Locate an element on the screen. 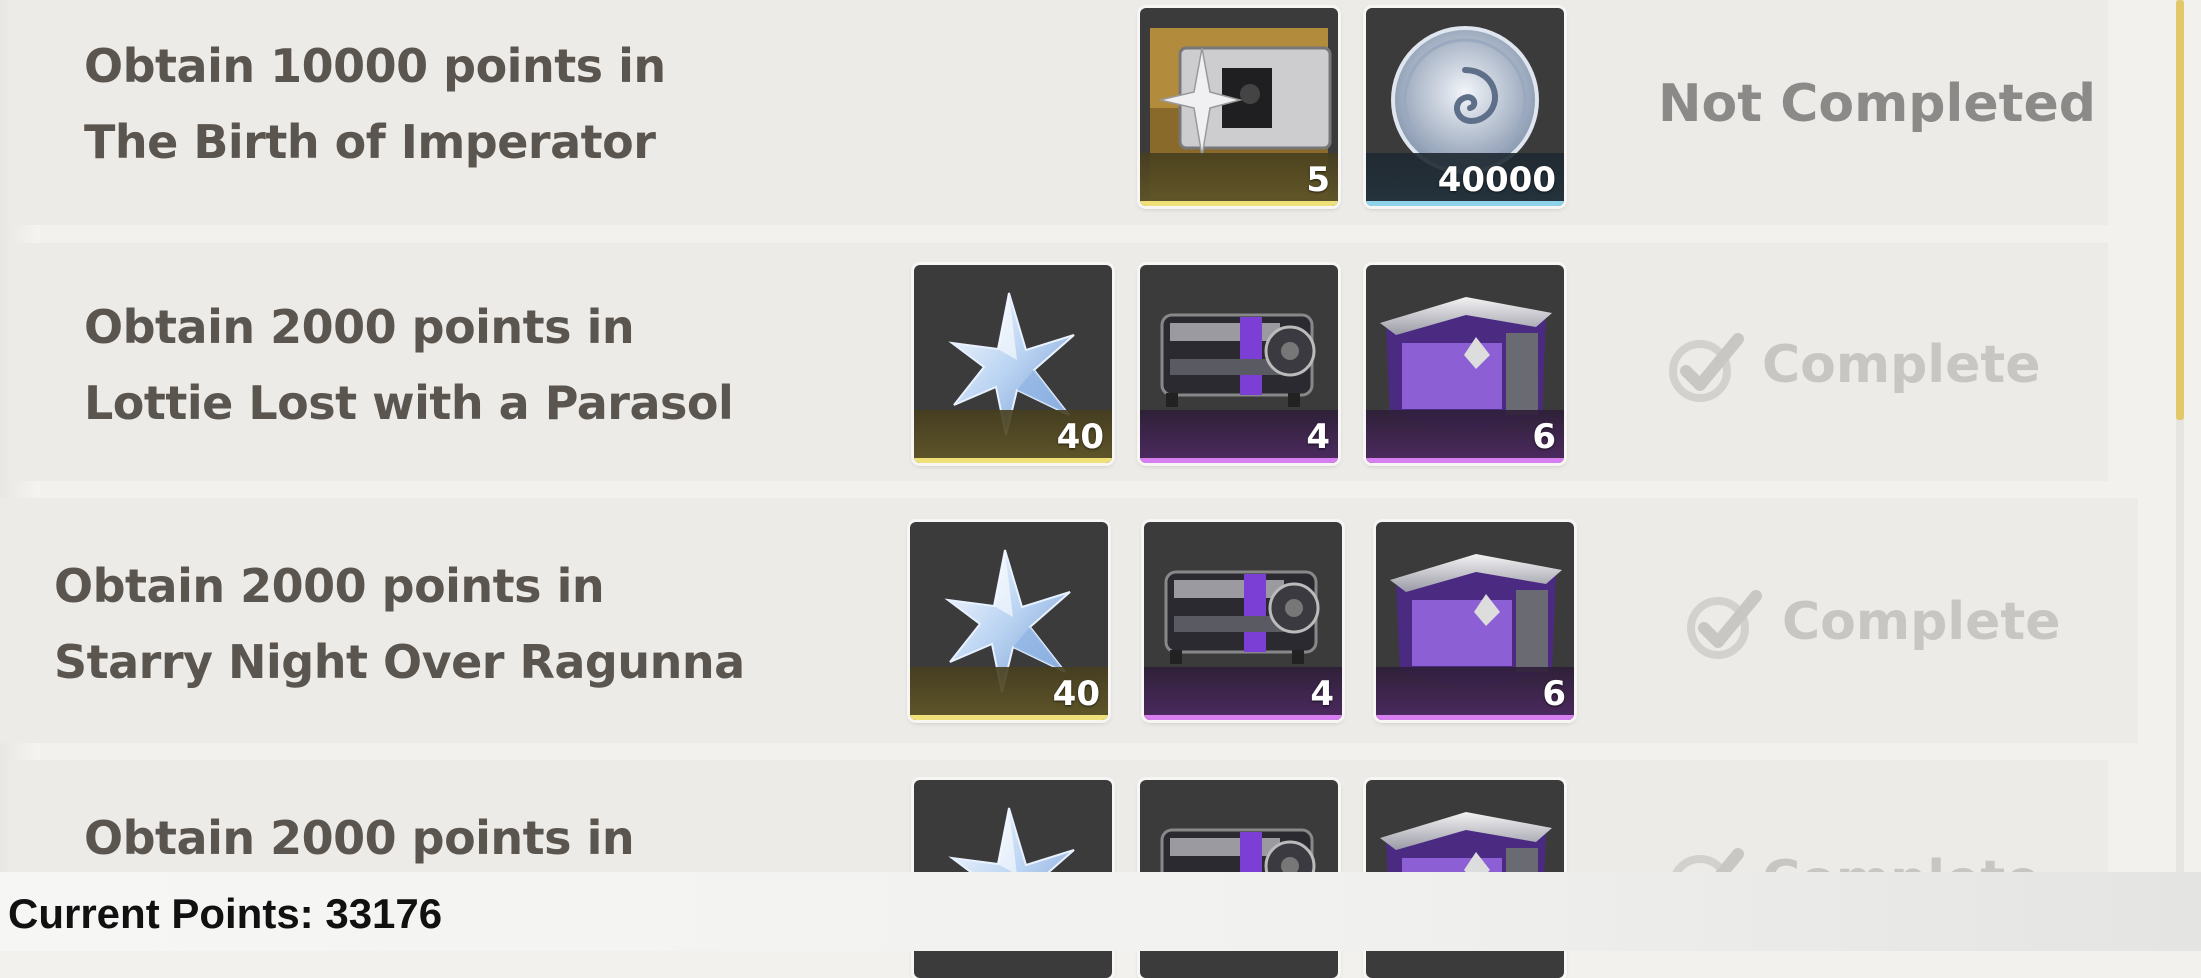 This screenshot has height=978, width=2201. reward-count: 40000 is located at coordinates (1496, 180).